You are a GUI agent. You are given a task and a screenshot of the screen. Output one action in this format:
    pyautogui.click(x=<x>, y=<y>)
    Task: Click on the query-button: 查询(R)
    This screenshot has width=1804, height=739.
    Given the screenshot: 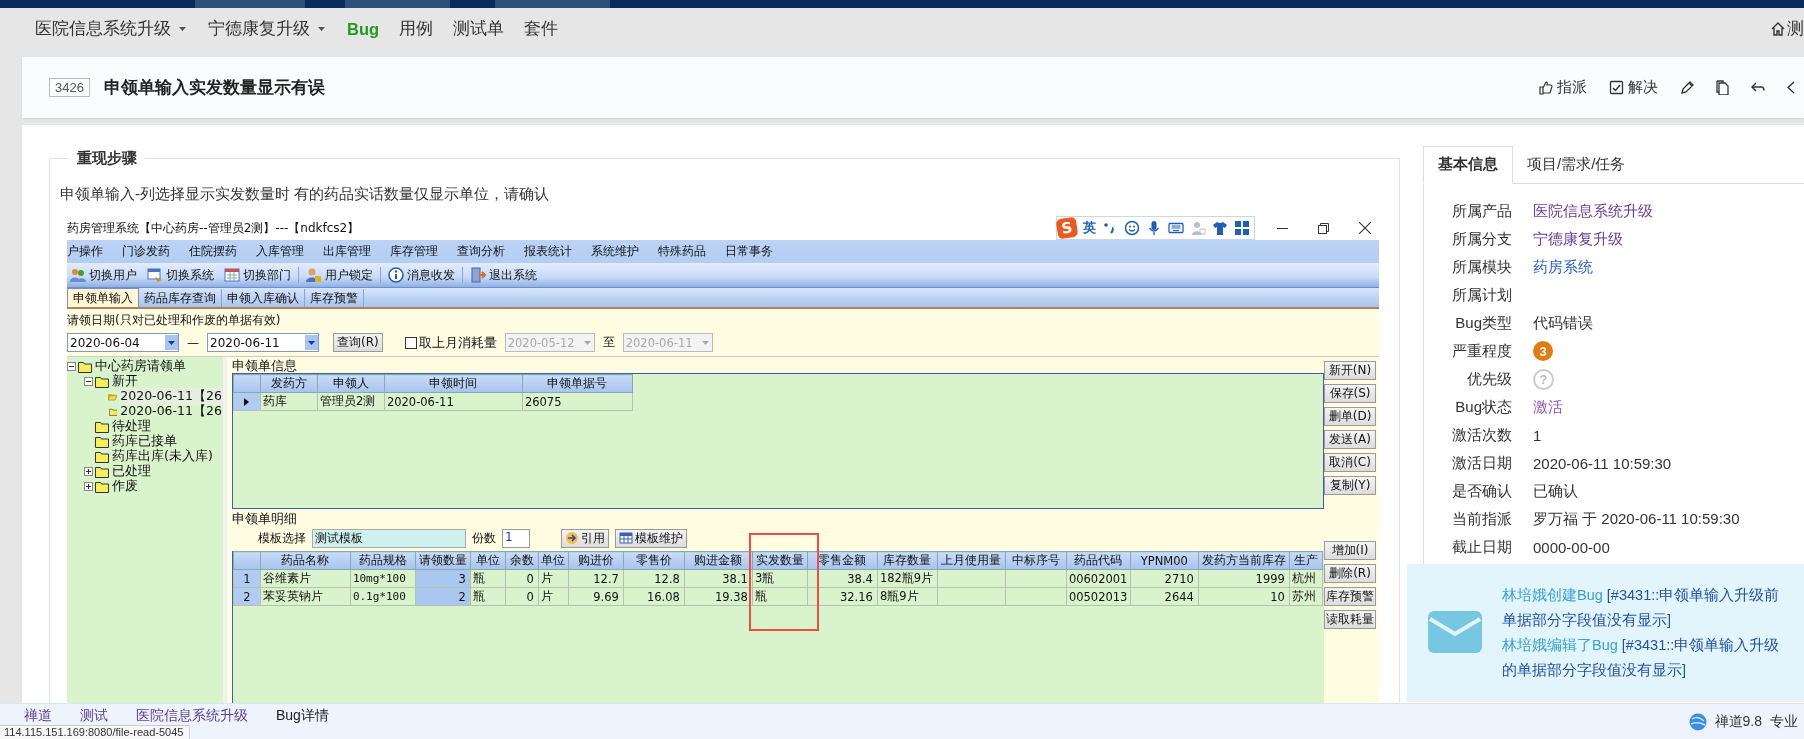 What is the action you would take?
    pyautogui.click(x=358, y=342)
    